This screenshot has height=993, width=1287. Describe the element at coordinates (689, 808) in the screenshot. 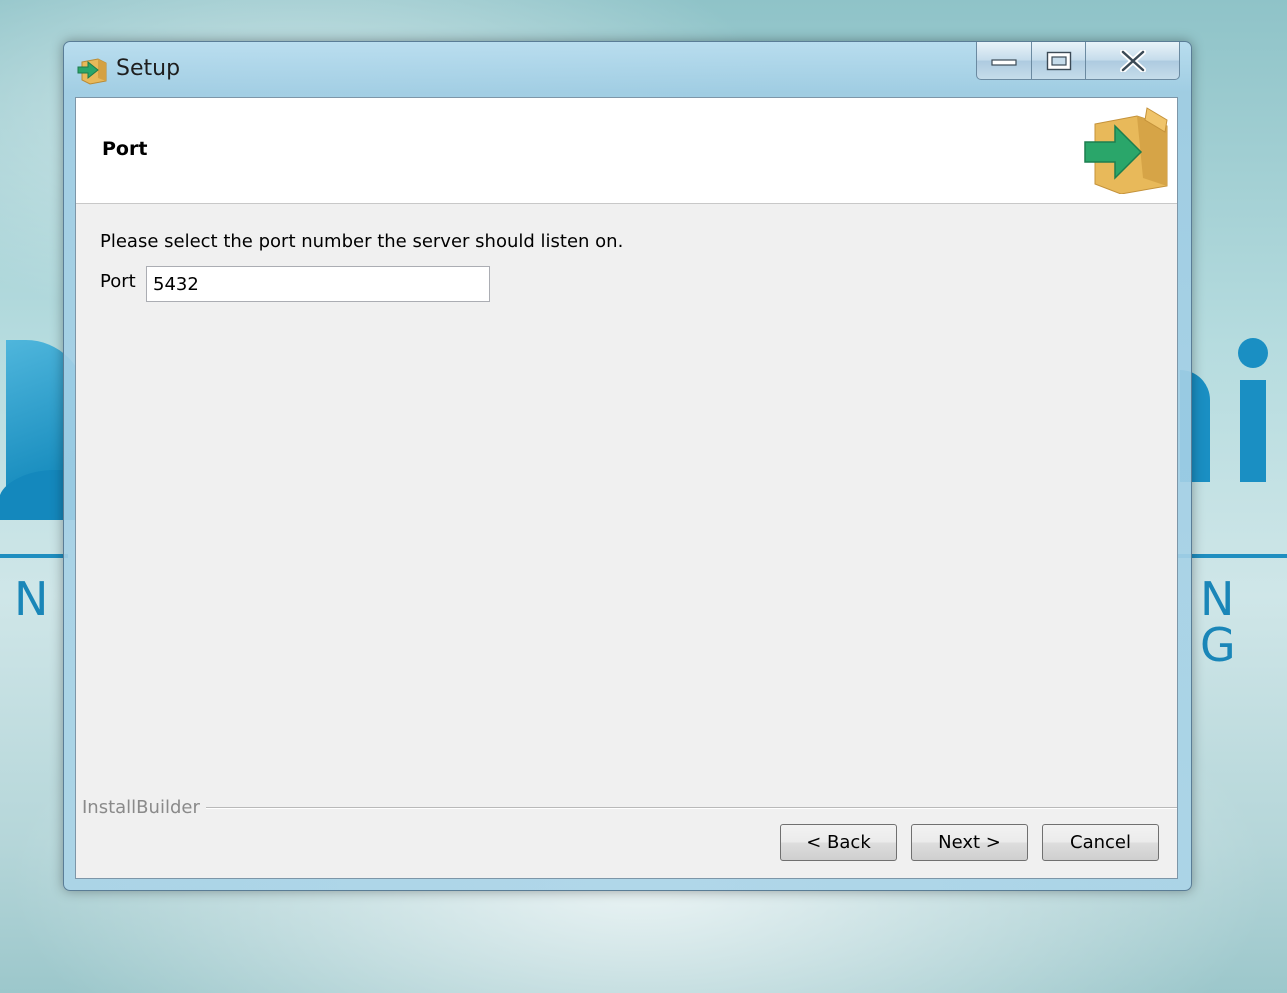

I see `footer-divider` at that location.